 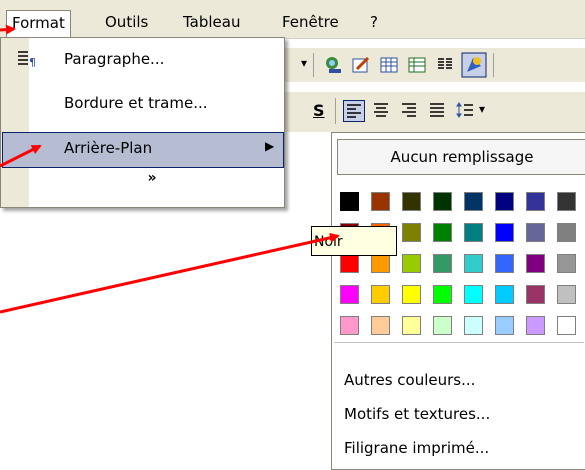 I want to click on tables-borders-icon, so click(x=361, y=65).